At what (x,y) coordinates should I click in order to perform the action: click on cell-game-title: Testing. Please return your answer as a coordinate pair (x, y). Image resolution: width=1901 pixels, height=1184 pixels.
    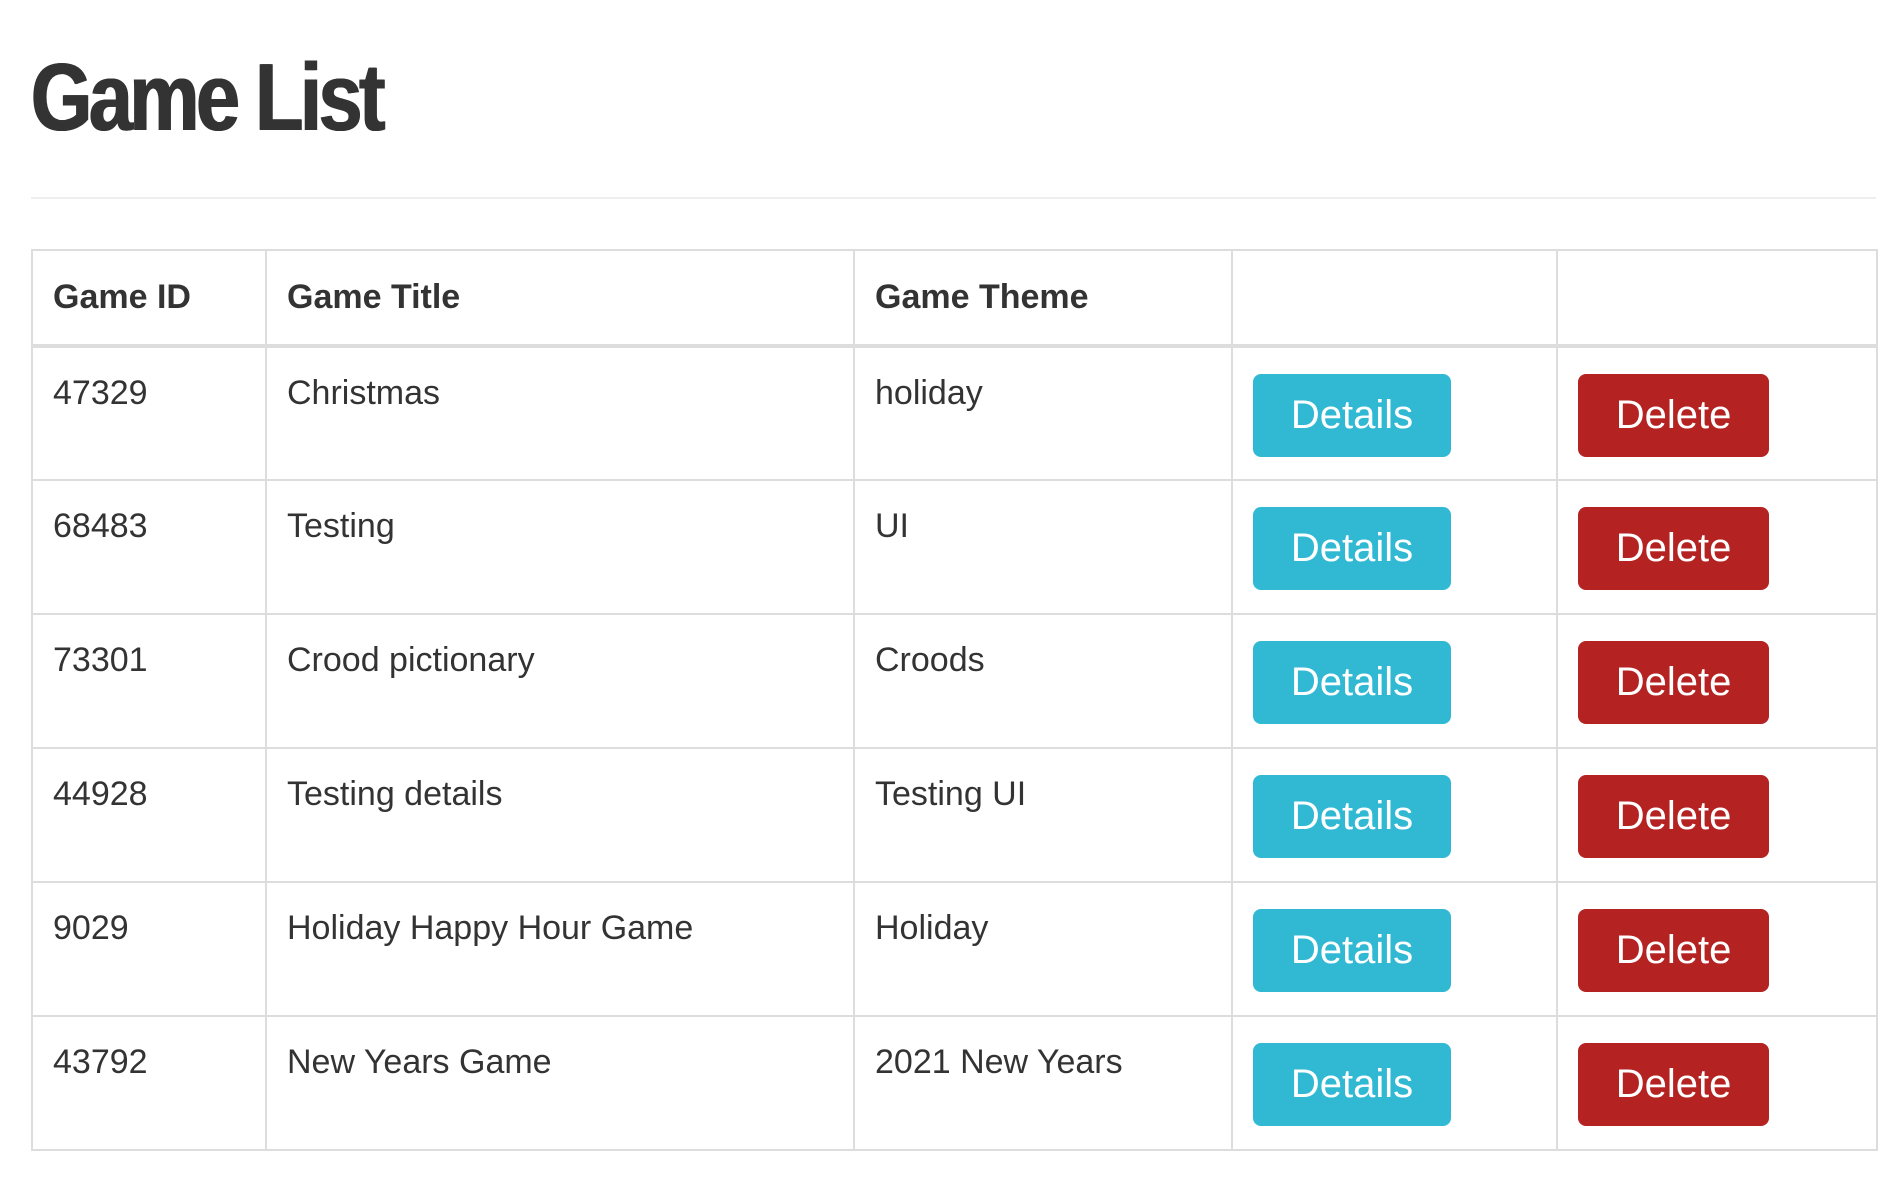
    Looking at the image, I should click on (560, 547).